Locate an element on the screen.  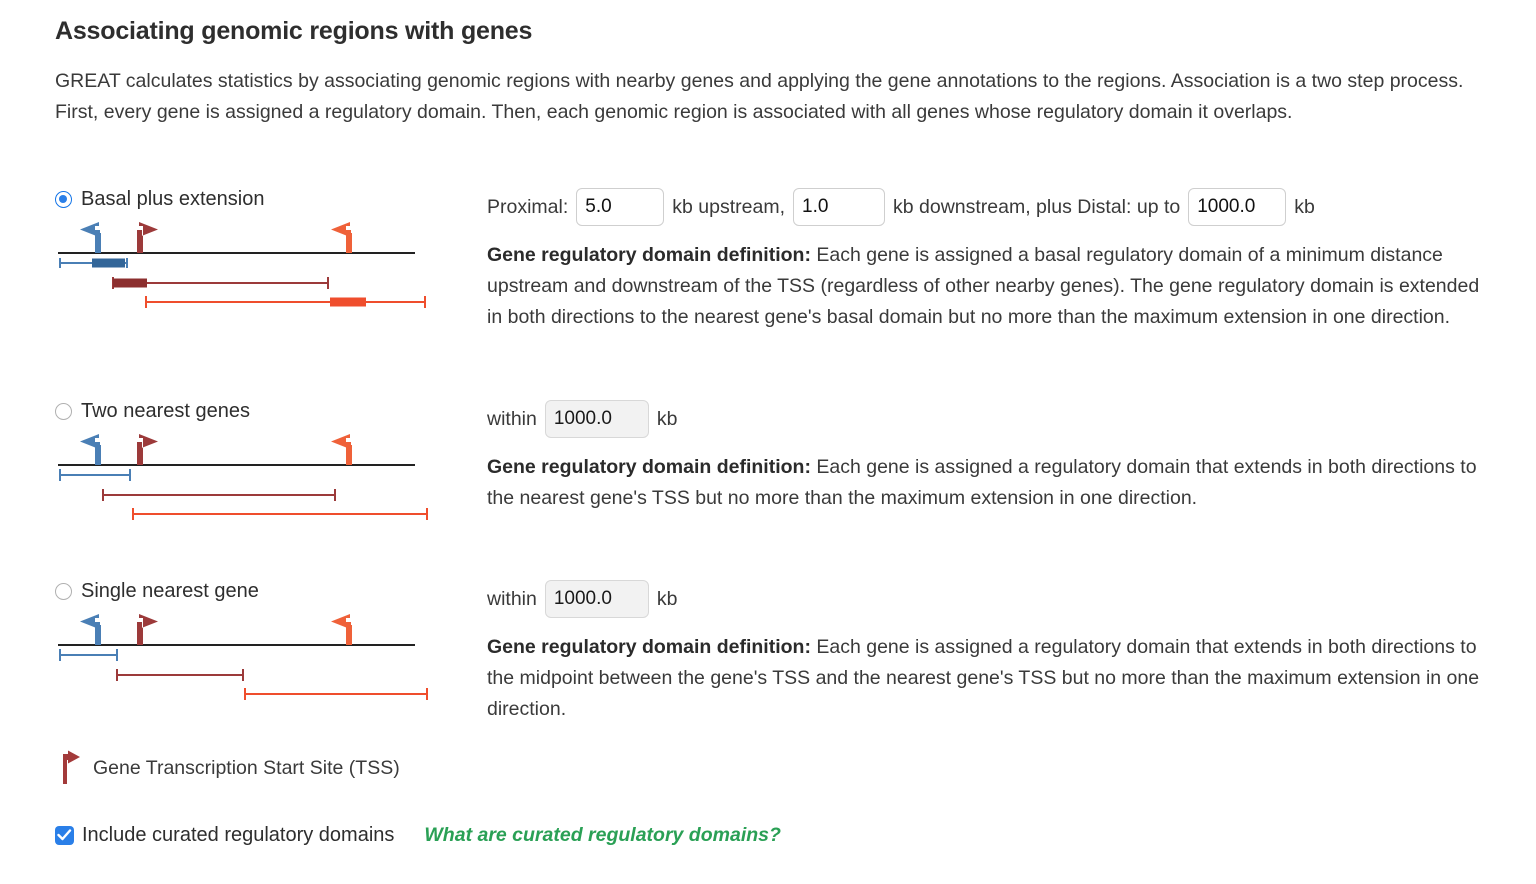
option-3-left: Single nearest gene is located at coordinates (265, 641).